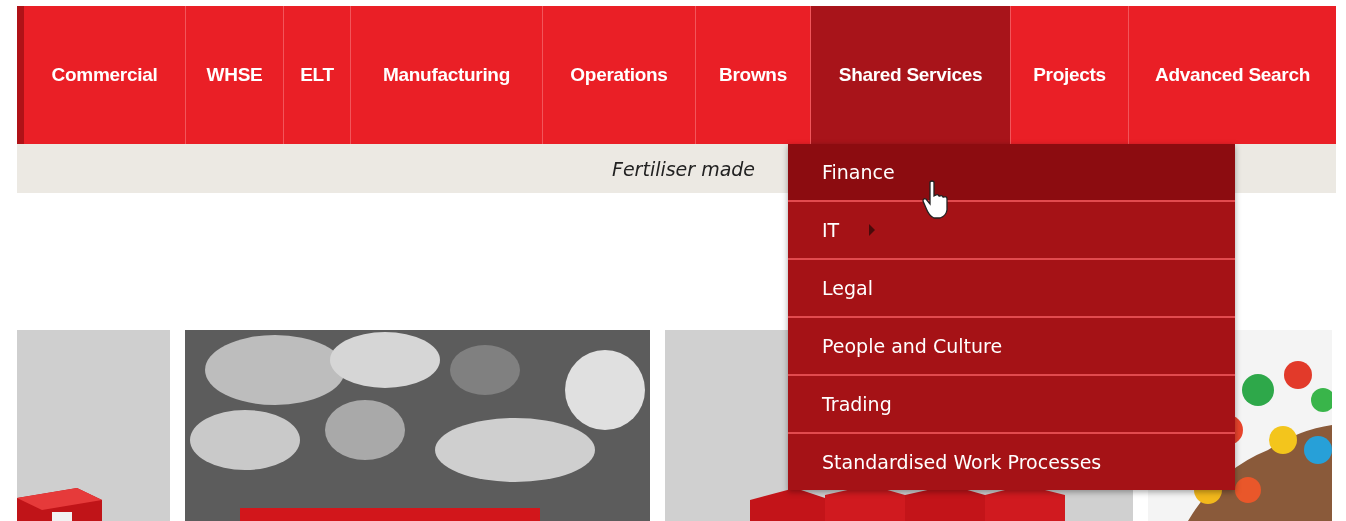  I want to click on menu-item: People and Culture, so click(1011, 345).